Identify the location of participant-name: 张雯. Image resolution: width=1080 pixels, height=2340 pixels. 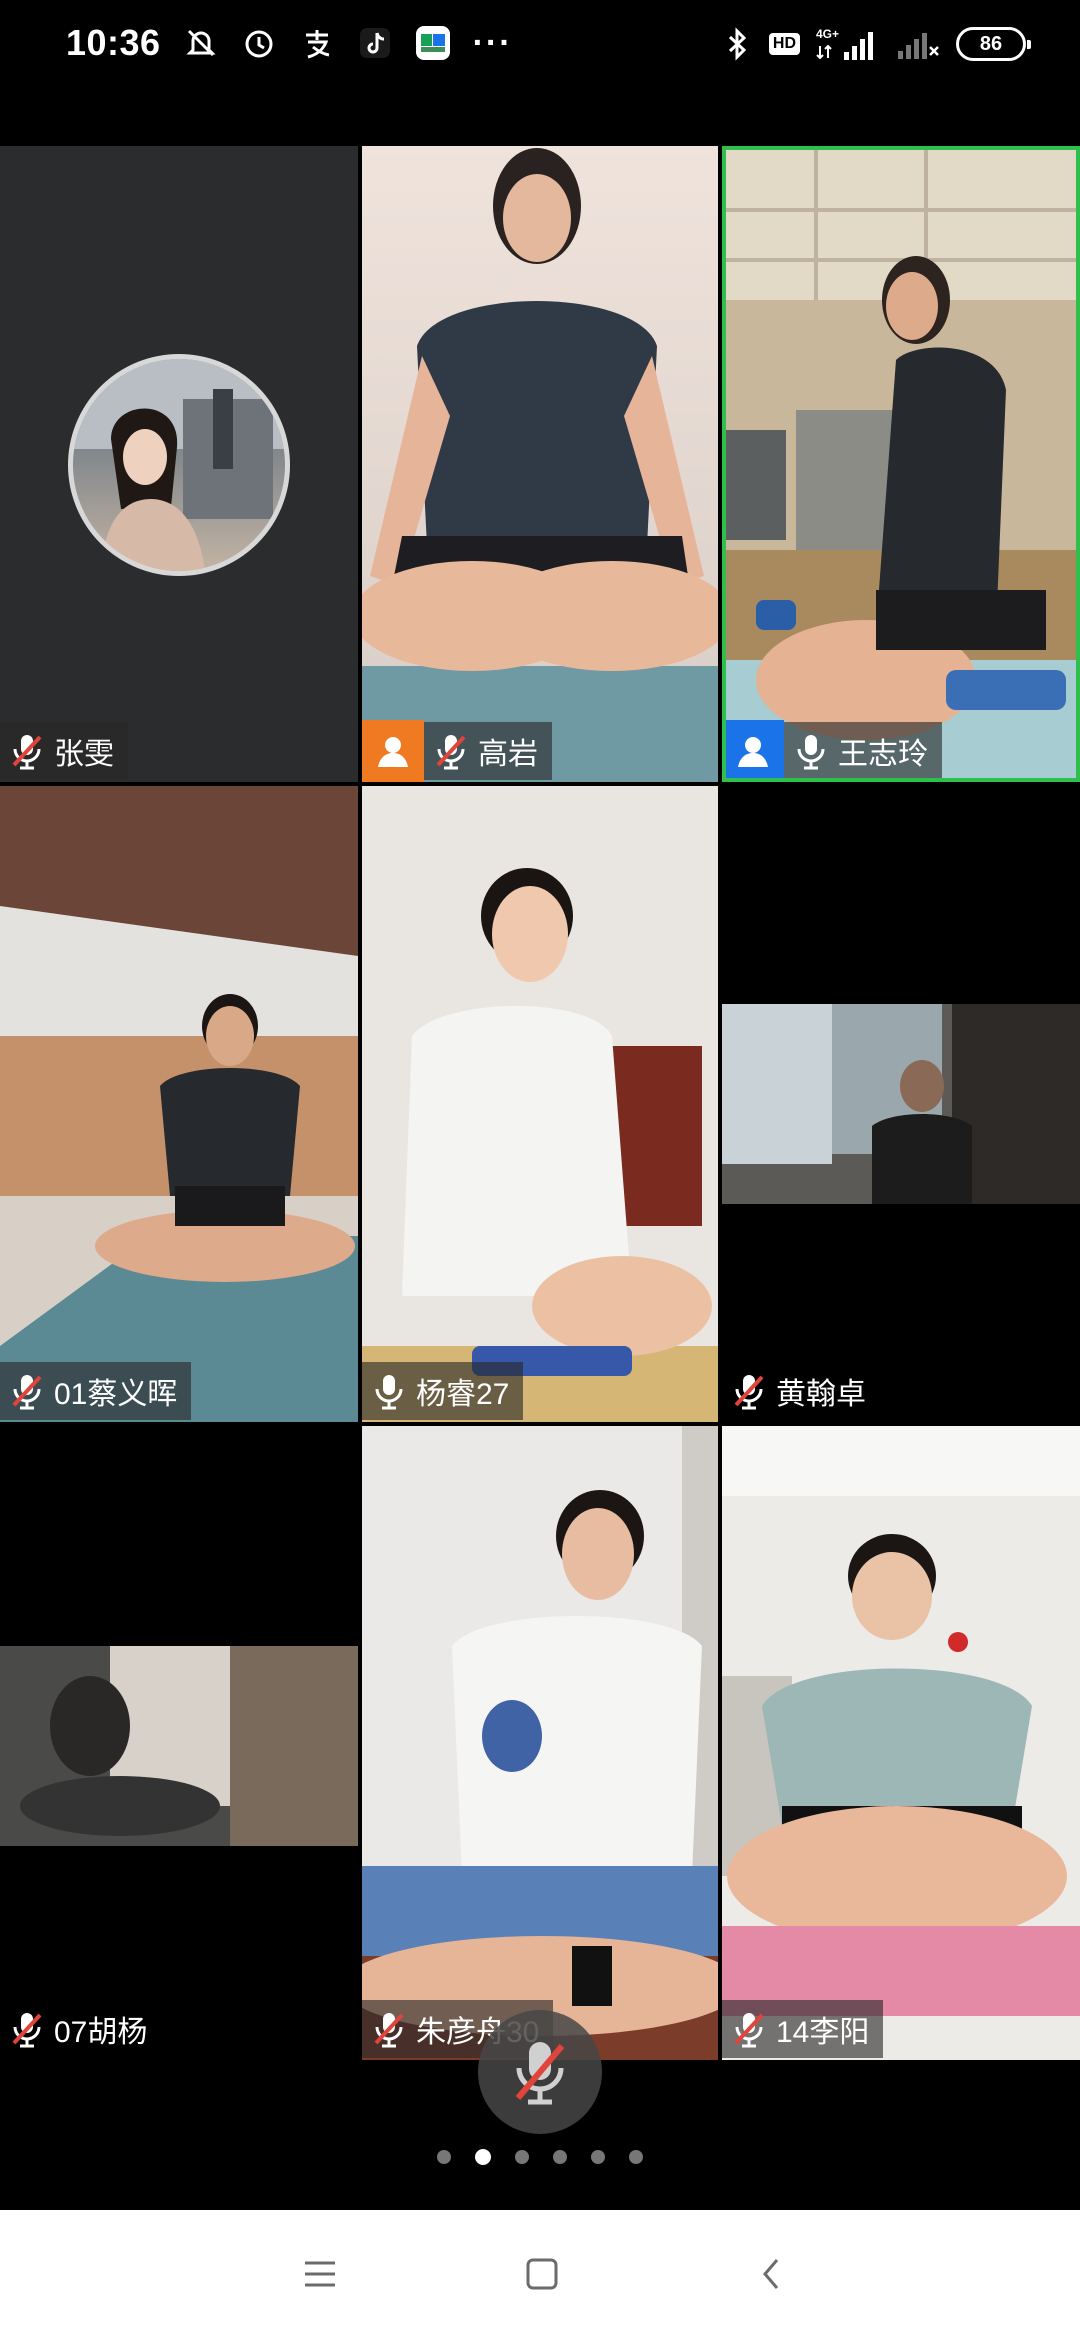
(84, 754).